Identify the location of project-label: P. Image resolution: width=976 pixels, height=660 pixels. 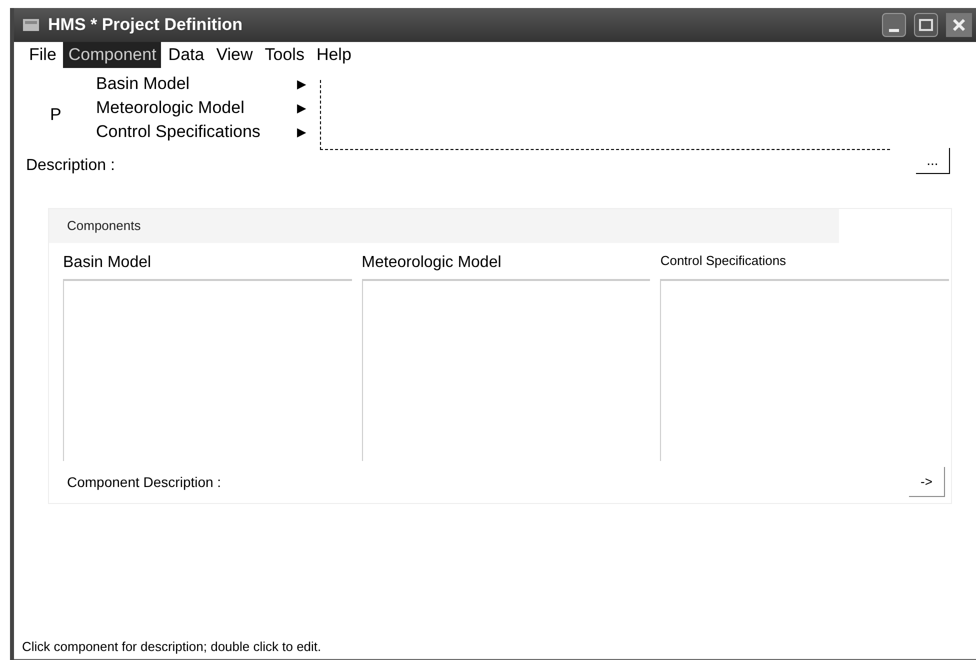
(56, 115).